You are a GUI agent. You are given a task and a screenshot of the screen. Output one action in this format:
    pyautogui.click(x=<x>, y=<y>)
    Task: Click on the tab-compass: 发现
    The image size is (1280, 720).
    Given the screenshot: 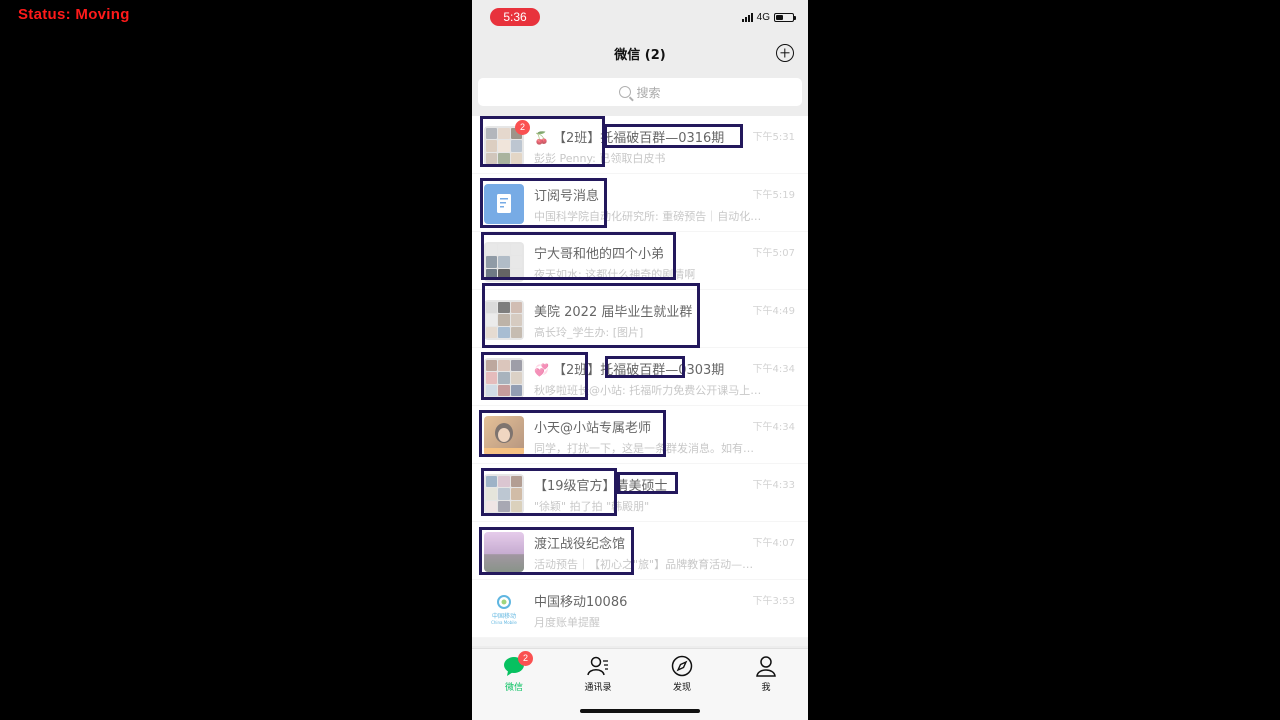 What is the action you would take?
    pyautogui.click(x=682, y=674)
    